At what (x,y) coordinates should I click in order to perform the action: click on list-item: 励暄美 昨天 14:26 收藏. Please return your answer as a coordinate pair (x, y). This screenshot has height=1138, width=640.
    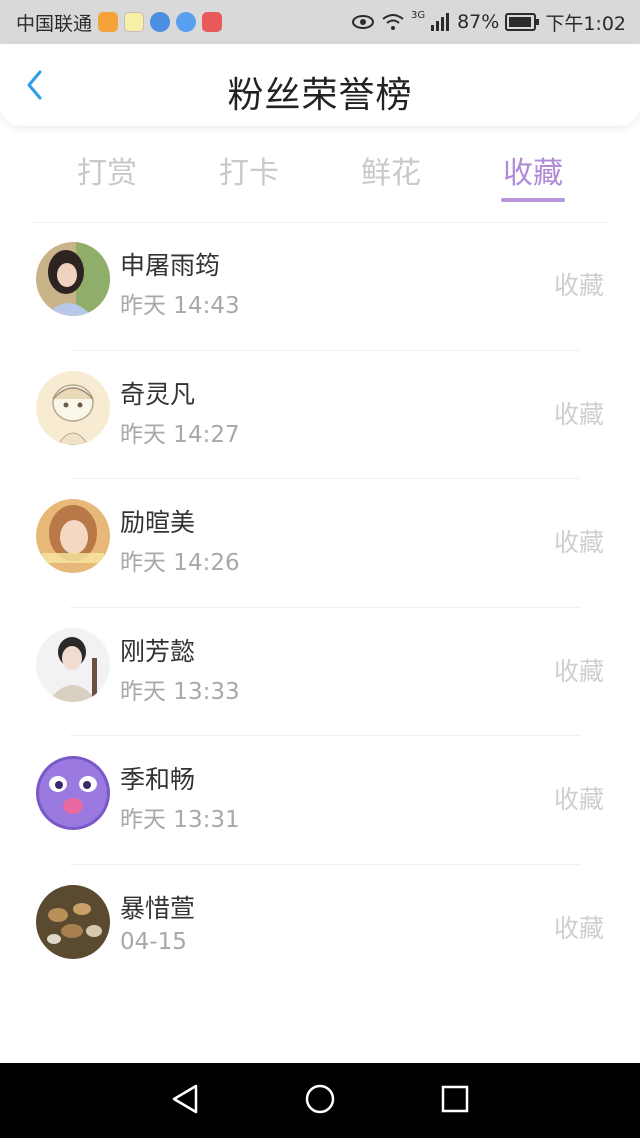
    Looking at the image, I should click on (320, 543).